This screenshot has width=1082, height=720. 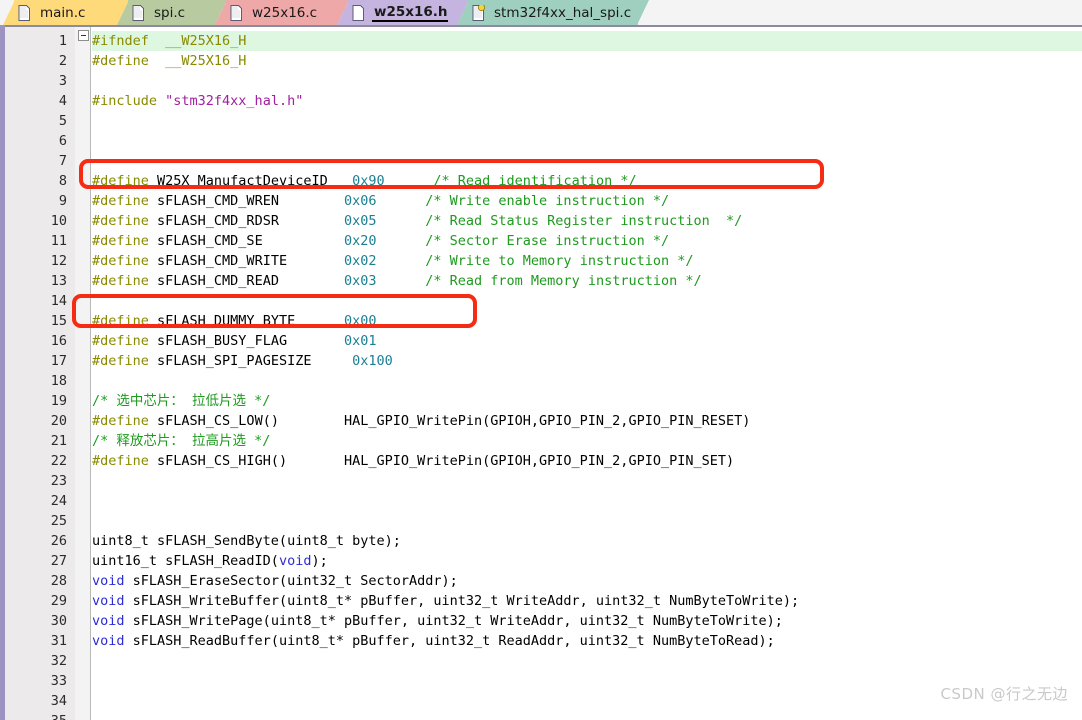 I want to click on line-number: 12, so click(x=58, y=261).